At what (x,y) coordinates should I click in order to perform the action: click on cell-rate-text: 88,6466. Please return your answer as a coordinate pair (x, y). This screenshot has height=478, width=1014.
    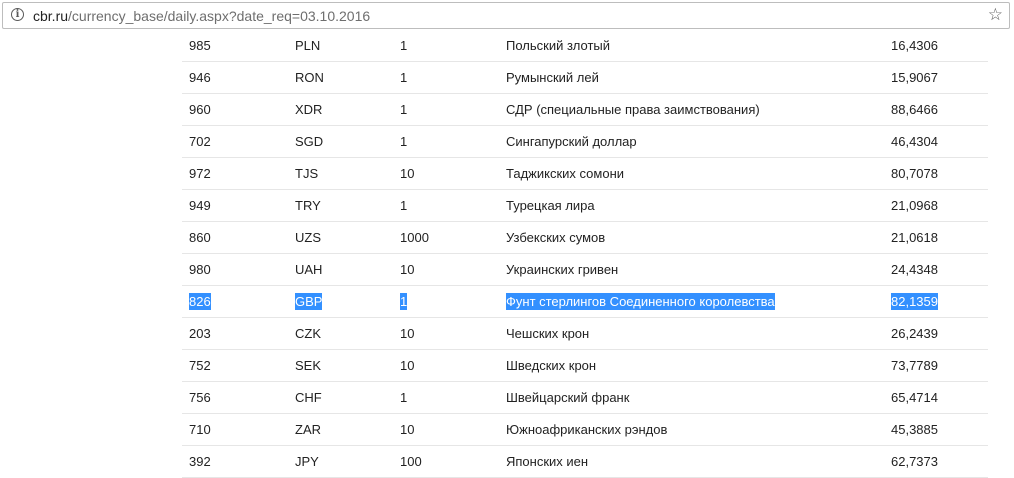
    Looking at the image, I should click on (914, 109).